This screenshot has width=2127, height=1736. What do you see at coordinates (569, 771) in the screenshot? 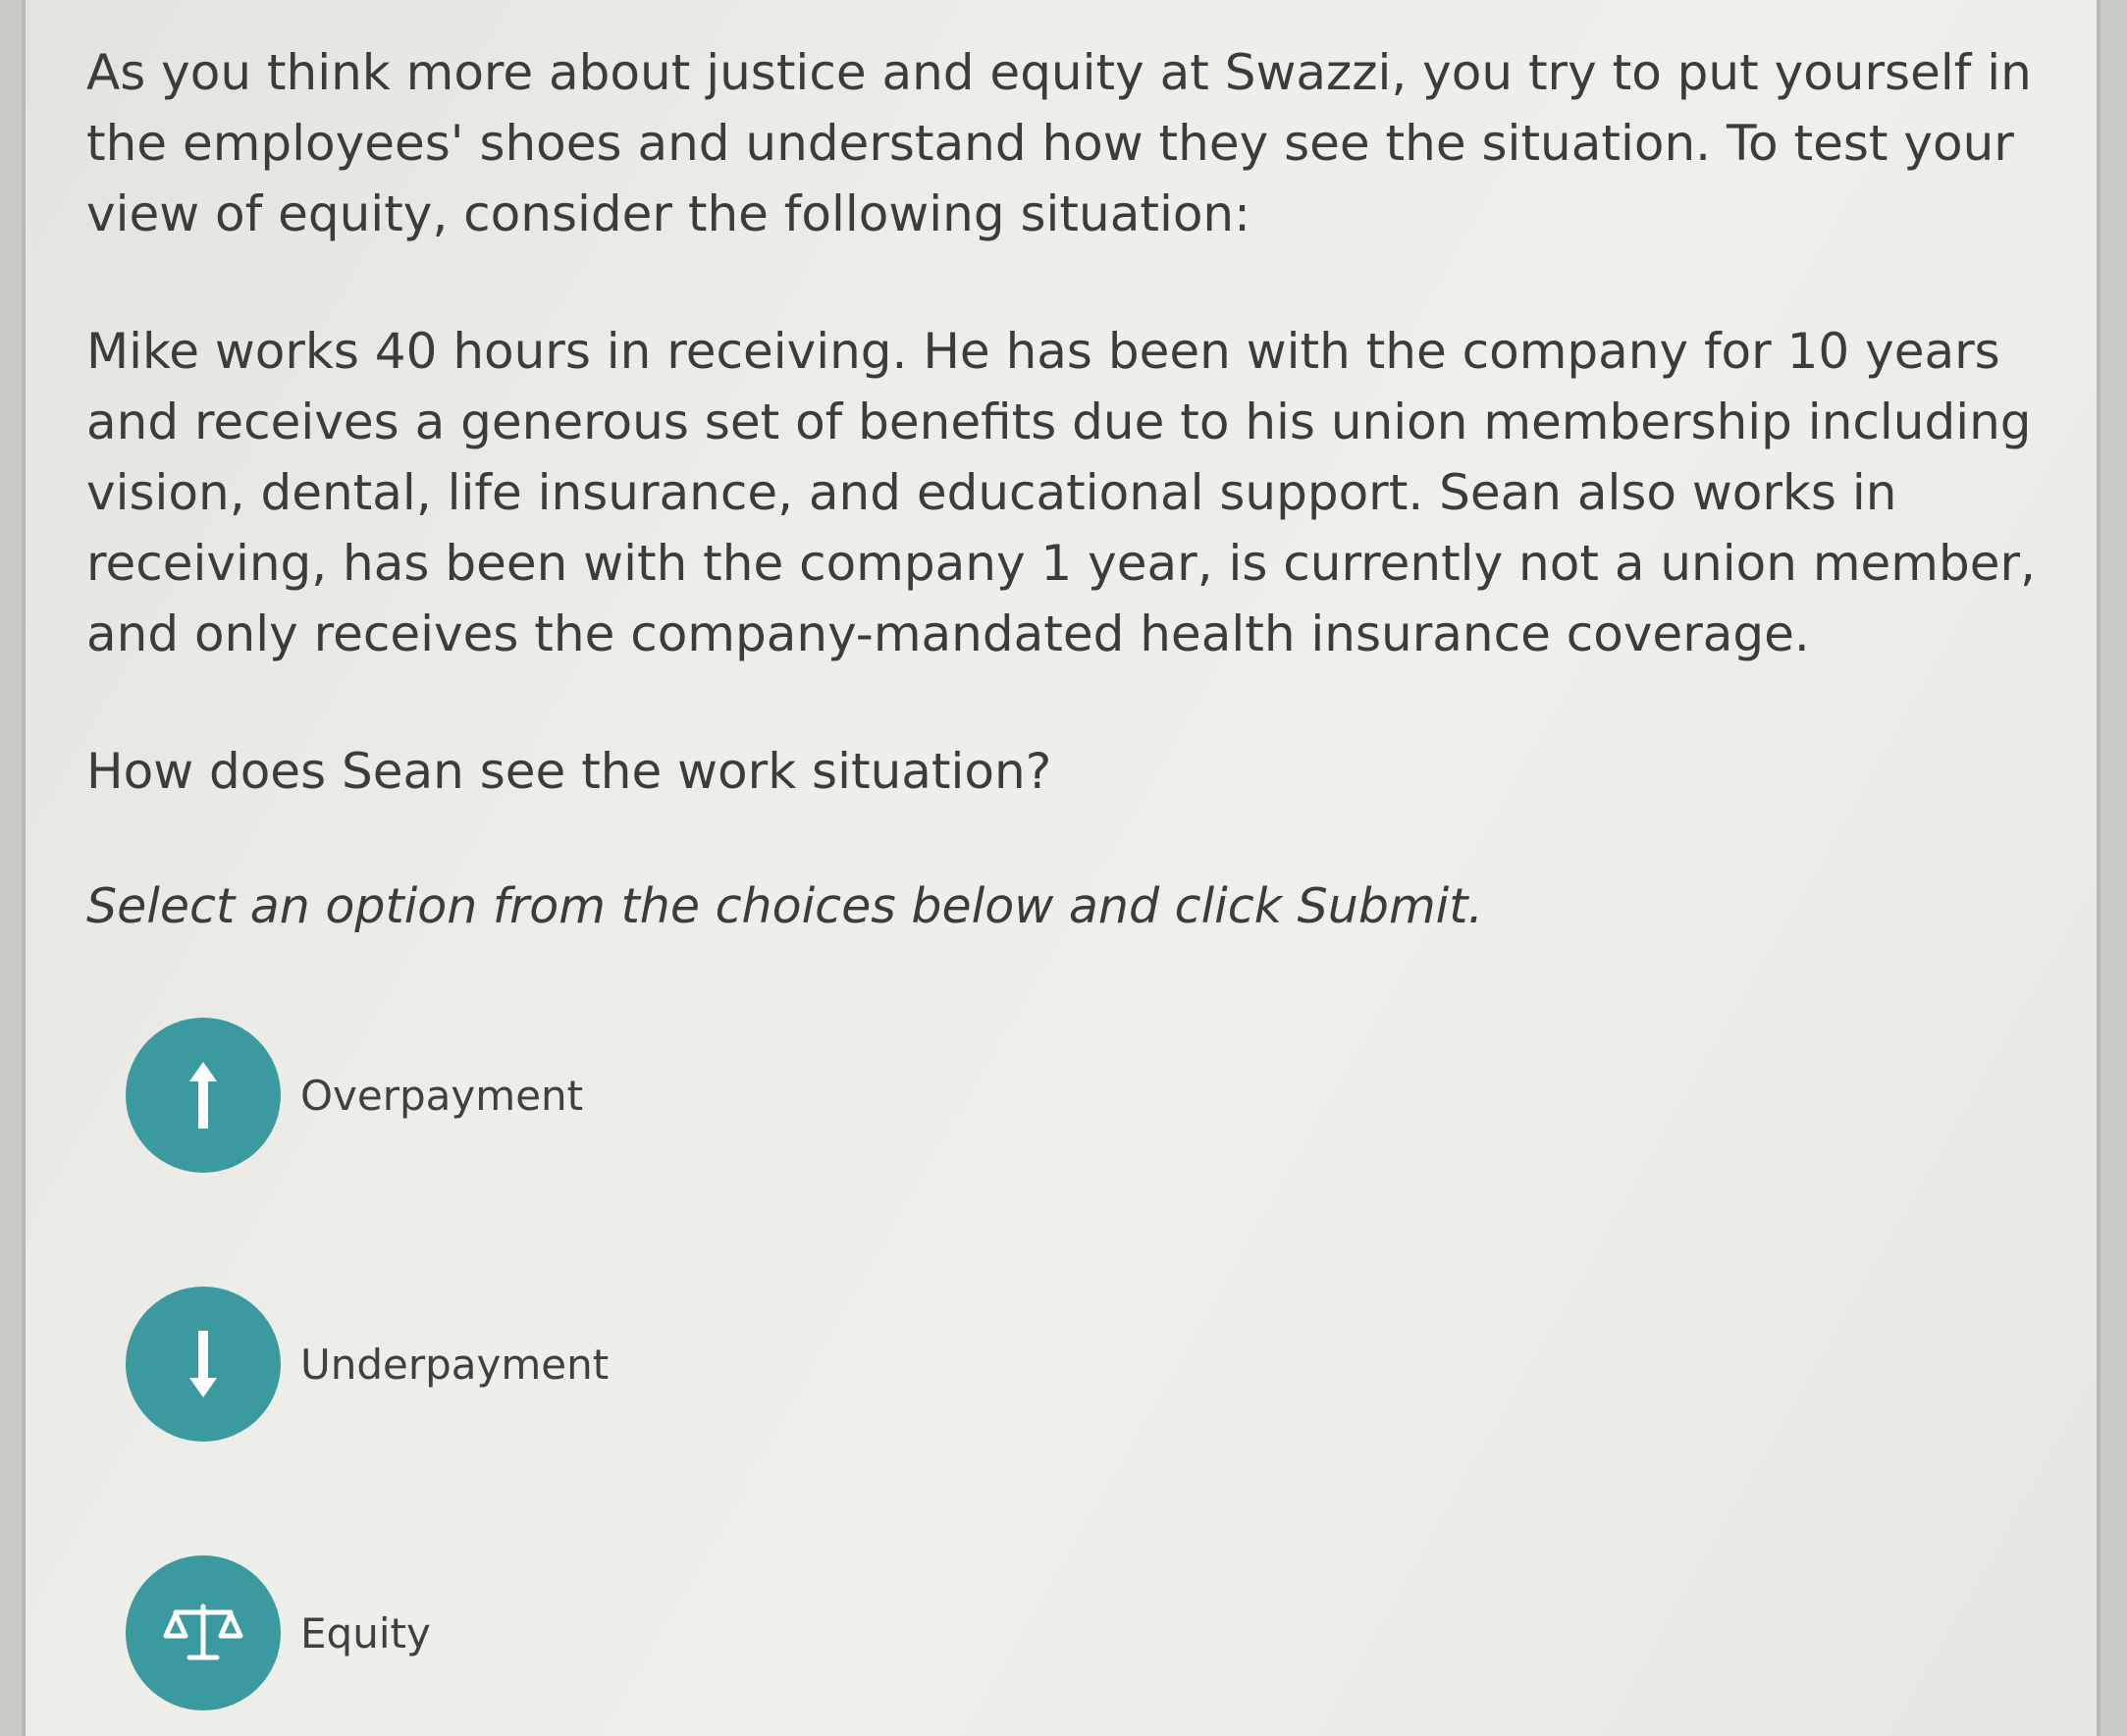
I see `question-prompt: How does Sean see the work situation?` at bounding box center [569, 771].